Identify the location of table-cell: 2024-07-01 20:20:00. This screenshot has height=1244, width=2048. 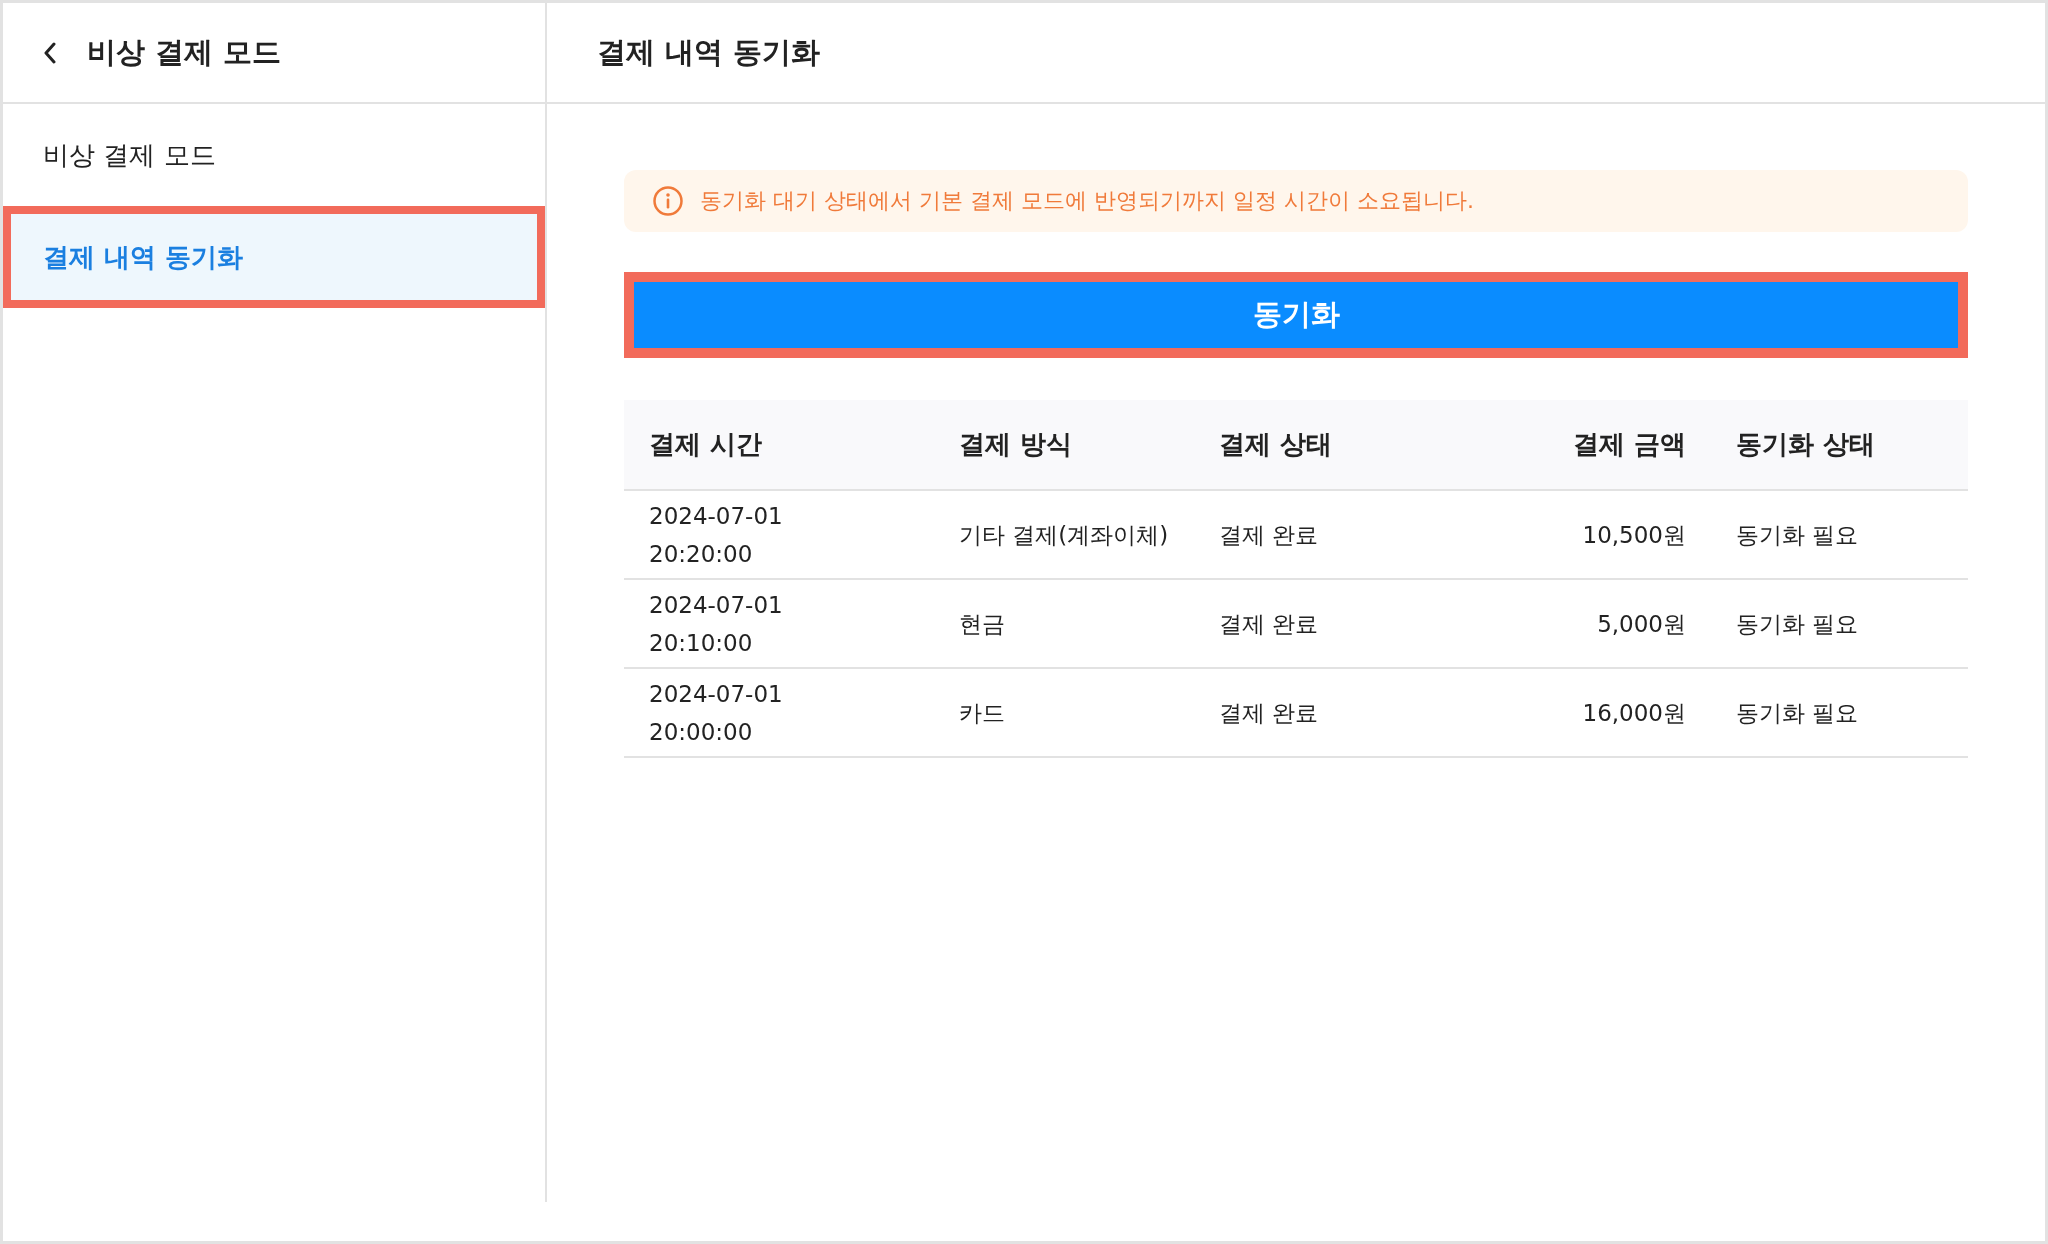
(716, 534).